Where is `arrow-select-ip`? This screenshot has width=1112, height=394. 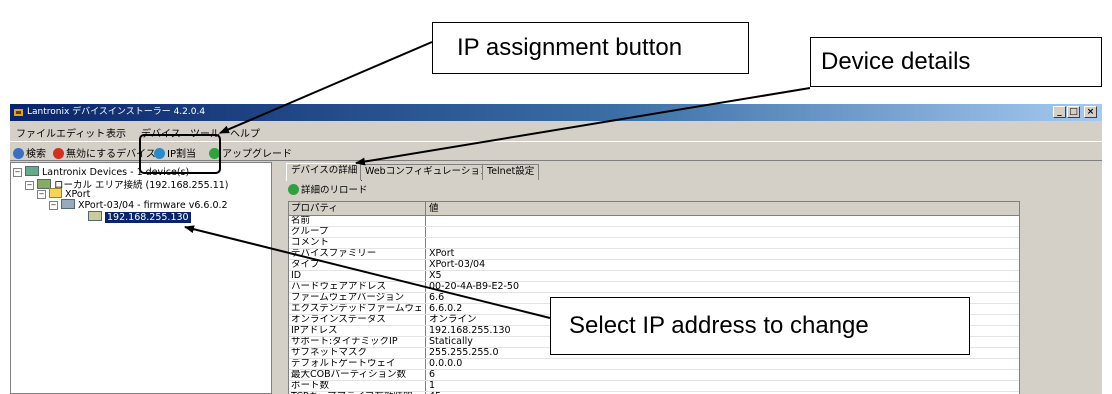
arrow-select-ip is located at coordinates (367, 272).